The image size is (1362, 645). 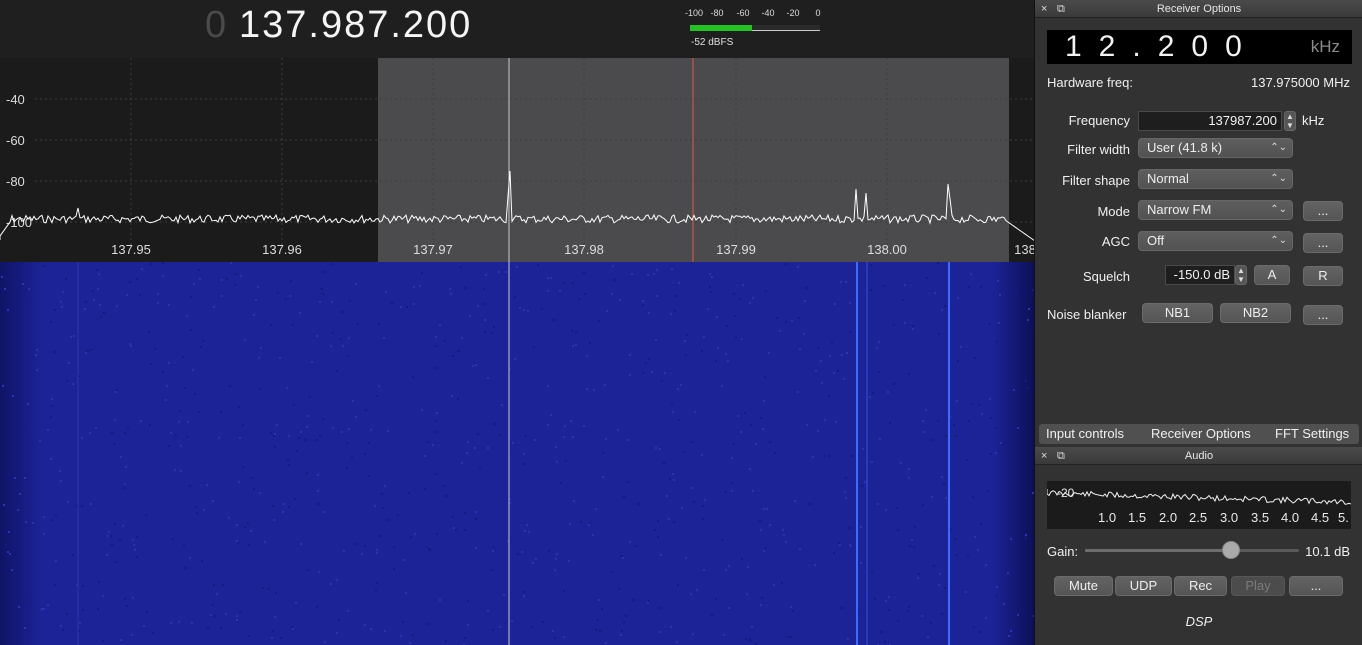 What do you see at coordinates (1143, 586) in the screenshot?
I see `udp-button: UDP` at bounding box center [1143, 586].